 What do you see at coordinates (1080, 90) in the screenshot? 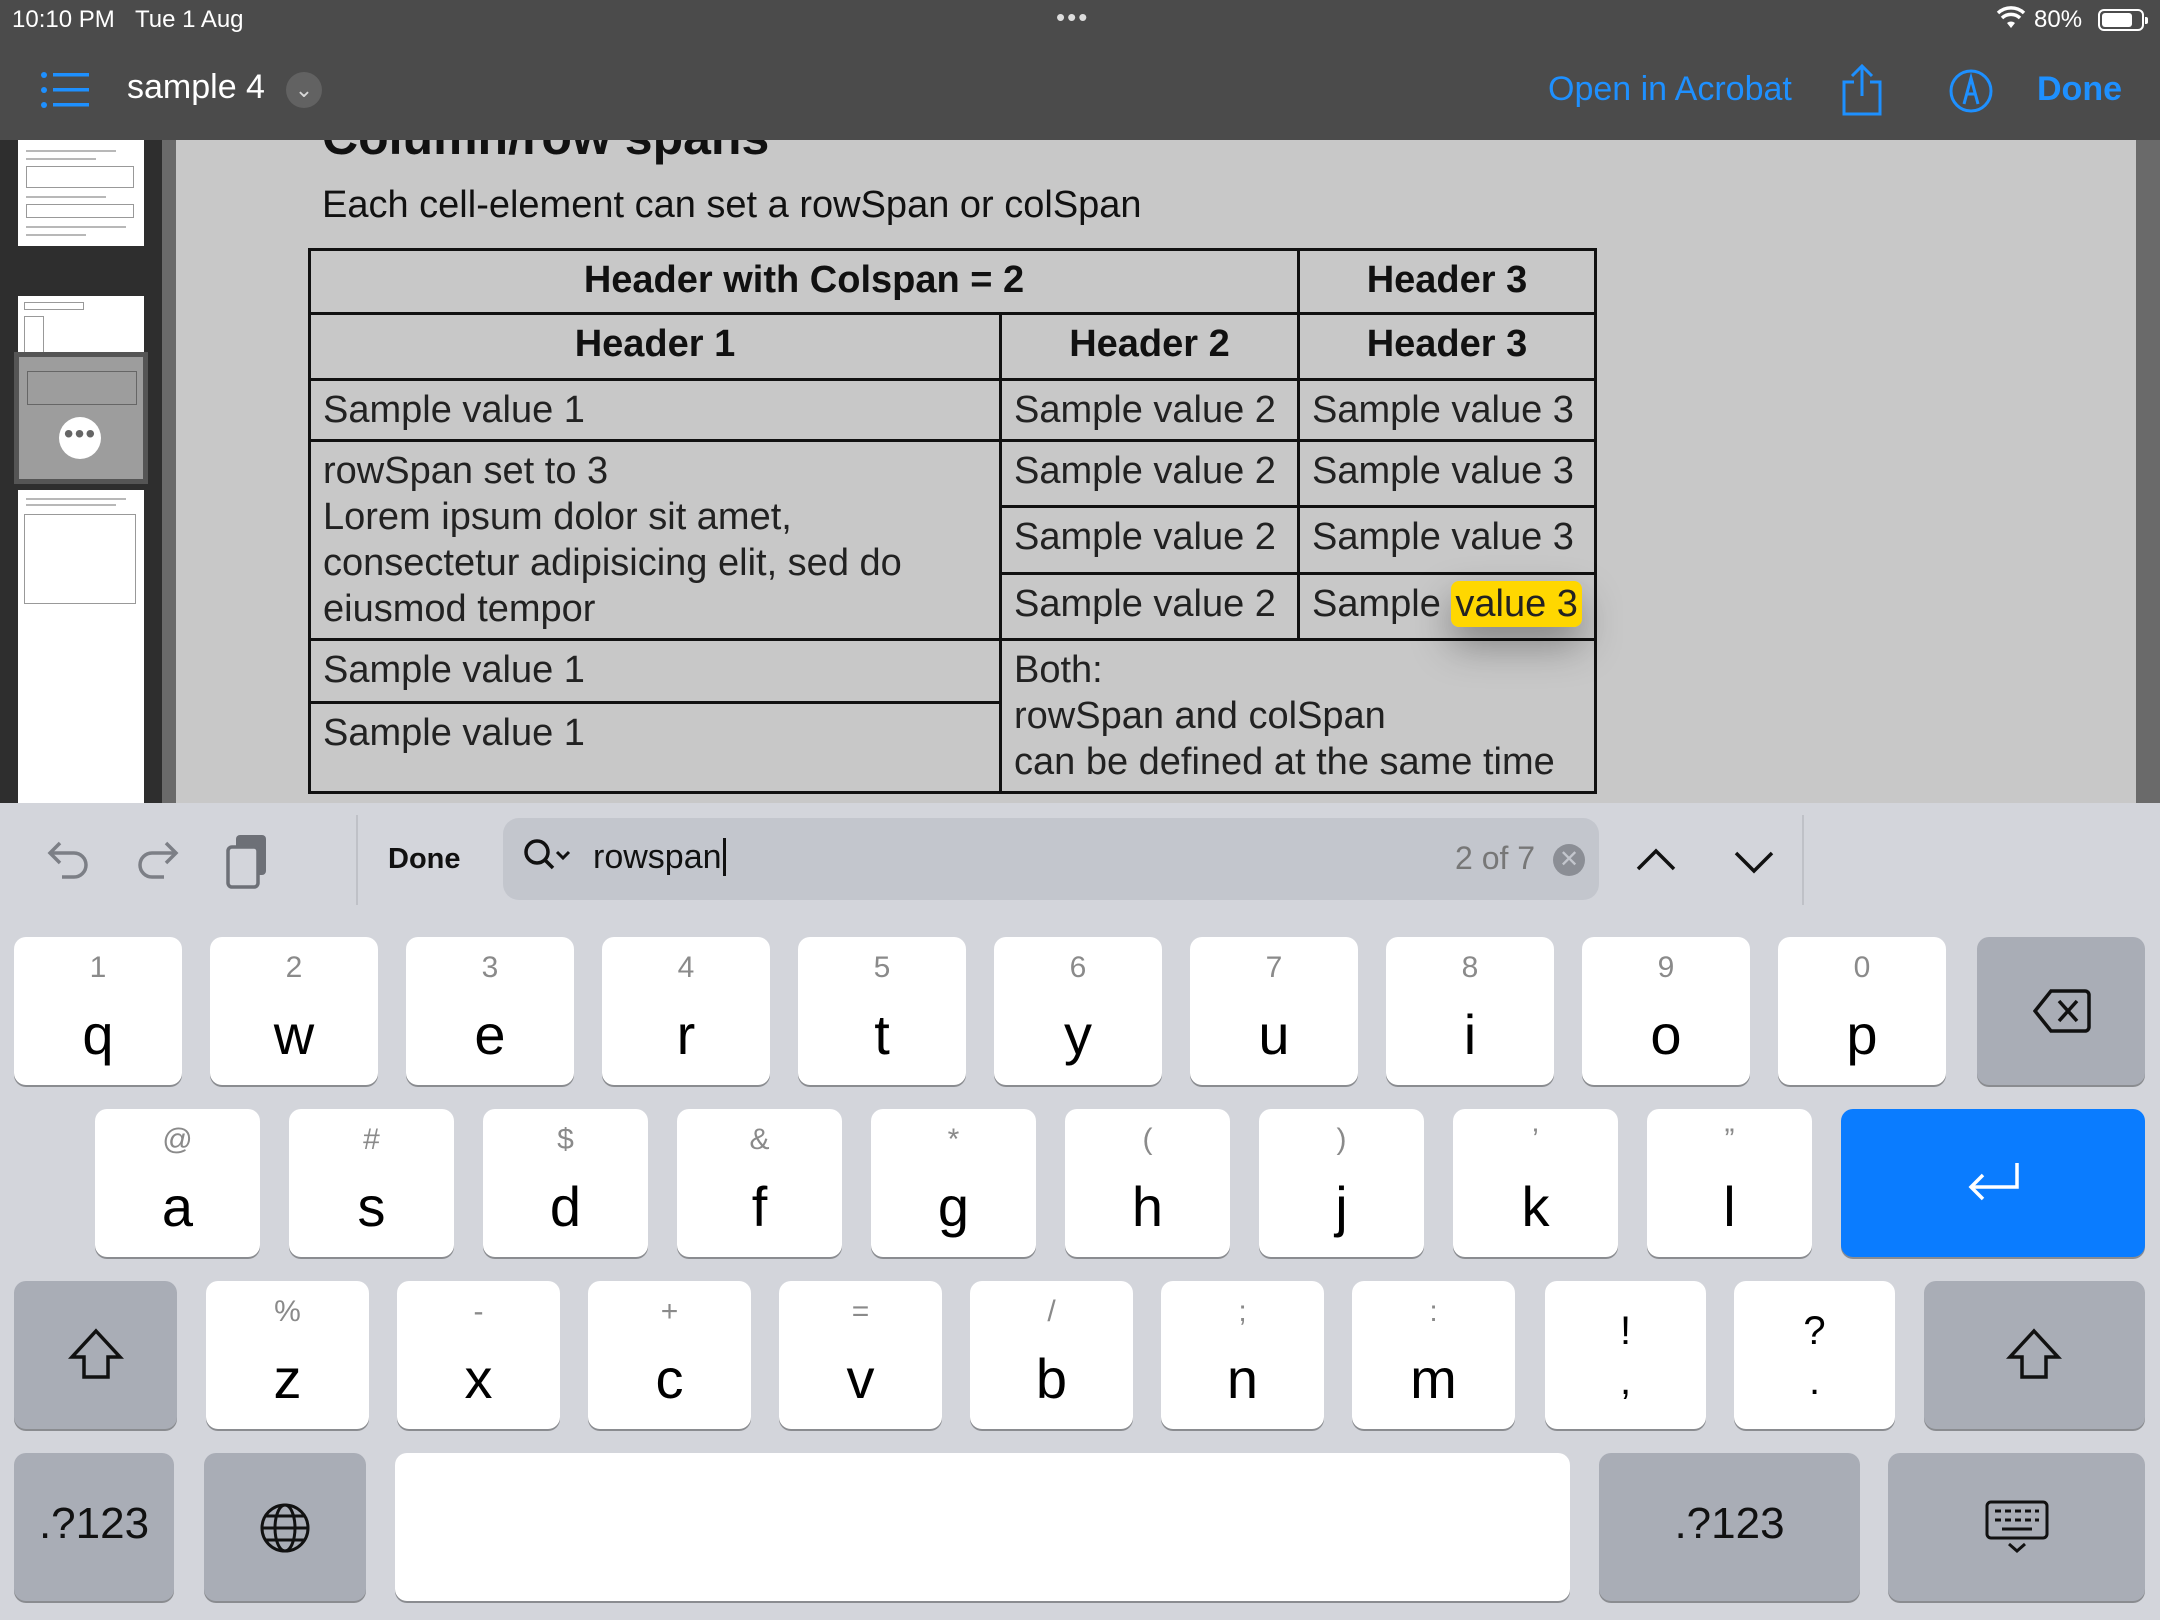
I see `document-nav-bar: sample 4 ⌄ Open in Acrobat Done` at bounding box center [1080, 90].